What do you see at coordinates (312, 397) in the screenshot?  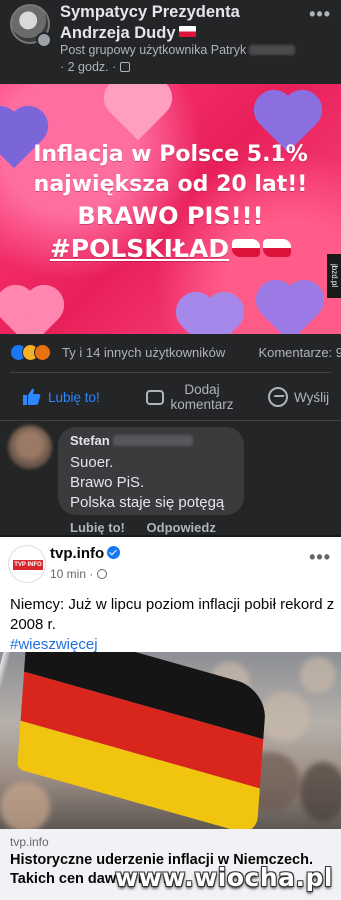 I see `send-label: Wyślij` at bounding box center [312, 397].